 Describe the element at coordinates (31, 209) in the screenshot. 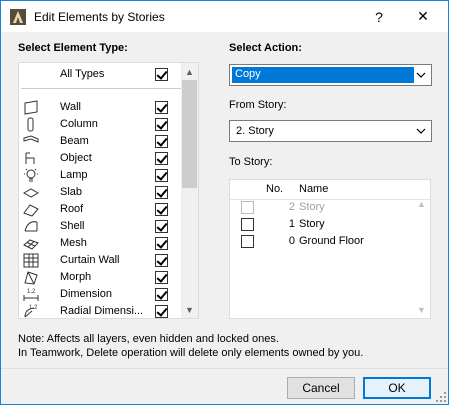

I see `roof-icon` at that location.